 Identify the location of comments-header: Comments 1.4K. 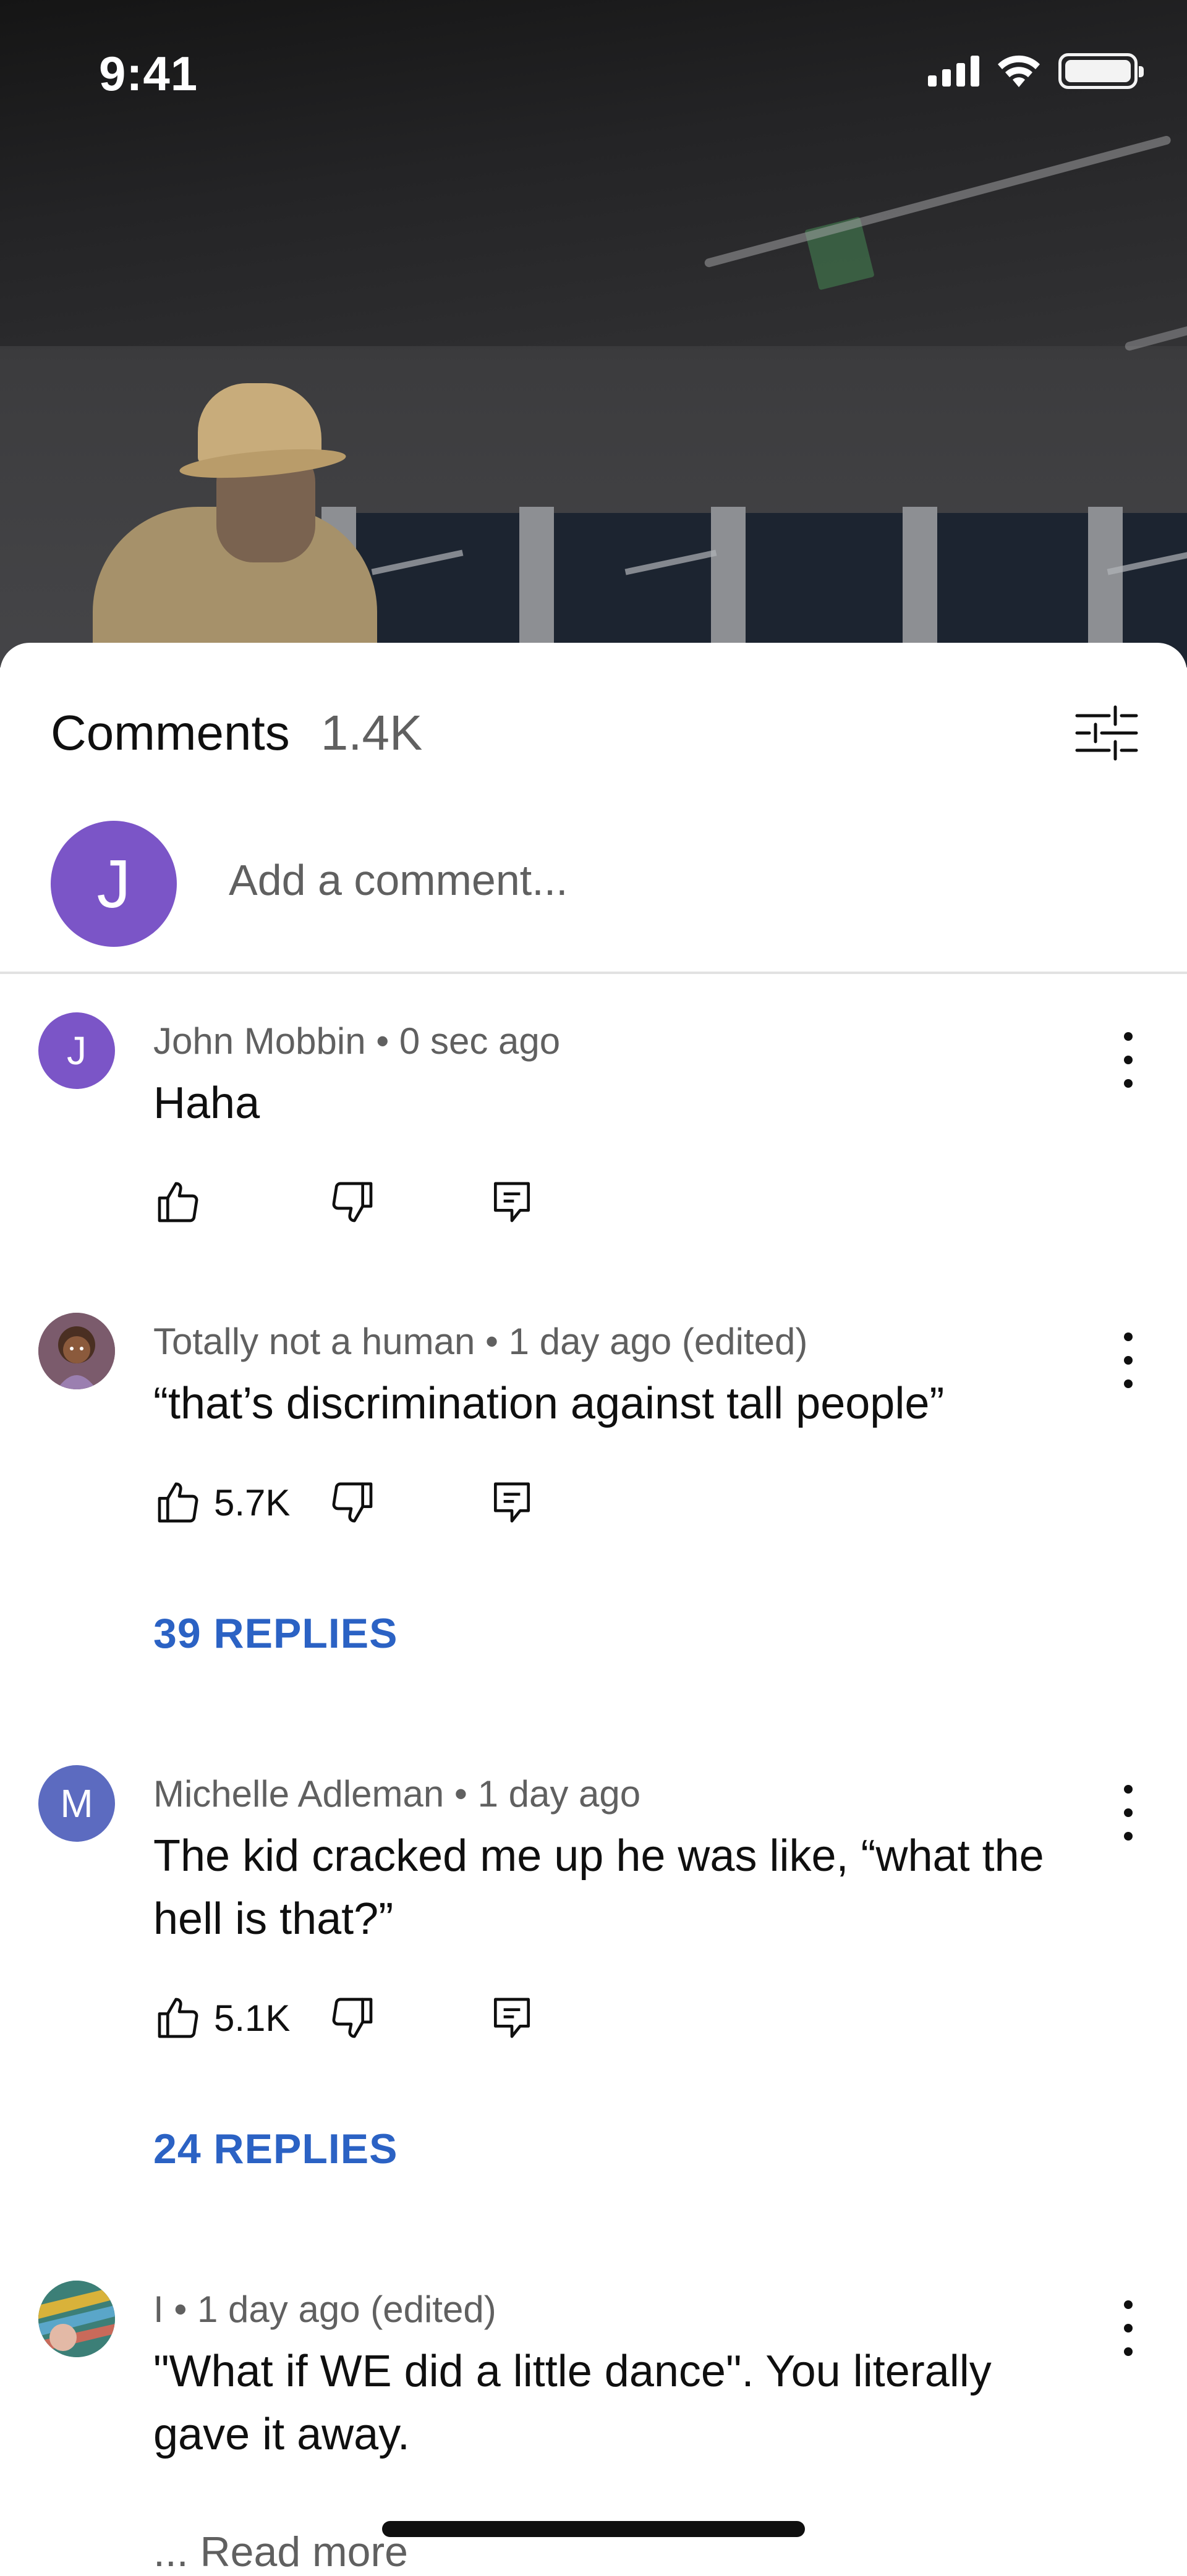
(237, 733).